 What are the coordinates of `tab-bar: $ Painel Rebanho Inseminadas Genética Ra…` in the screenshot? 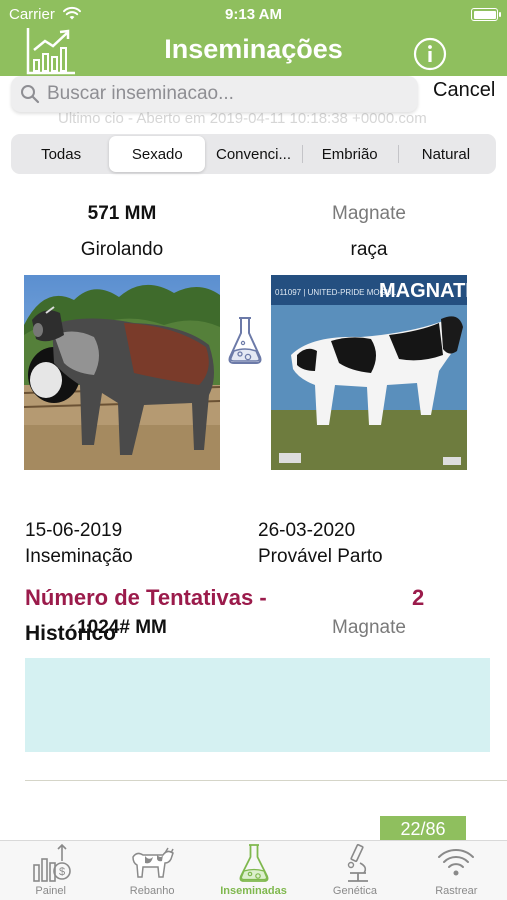 It's located at (253, 870).